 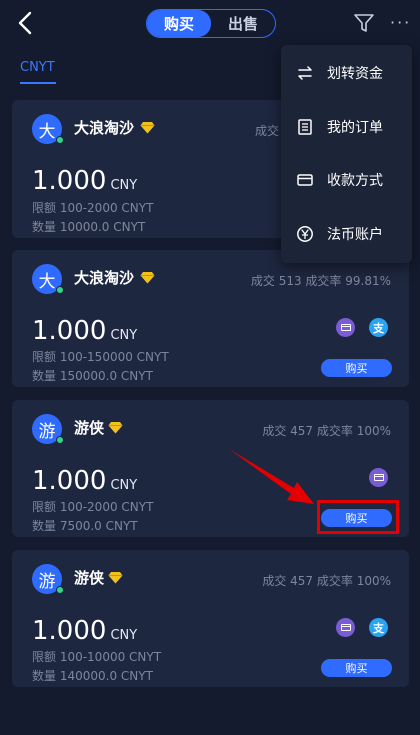 I want to click on buy-sell-toggle: 购买 出售, so click(x=211, y=23).